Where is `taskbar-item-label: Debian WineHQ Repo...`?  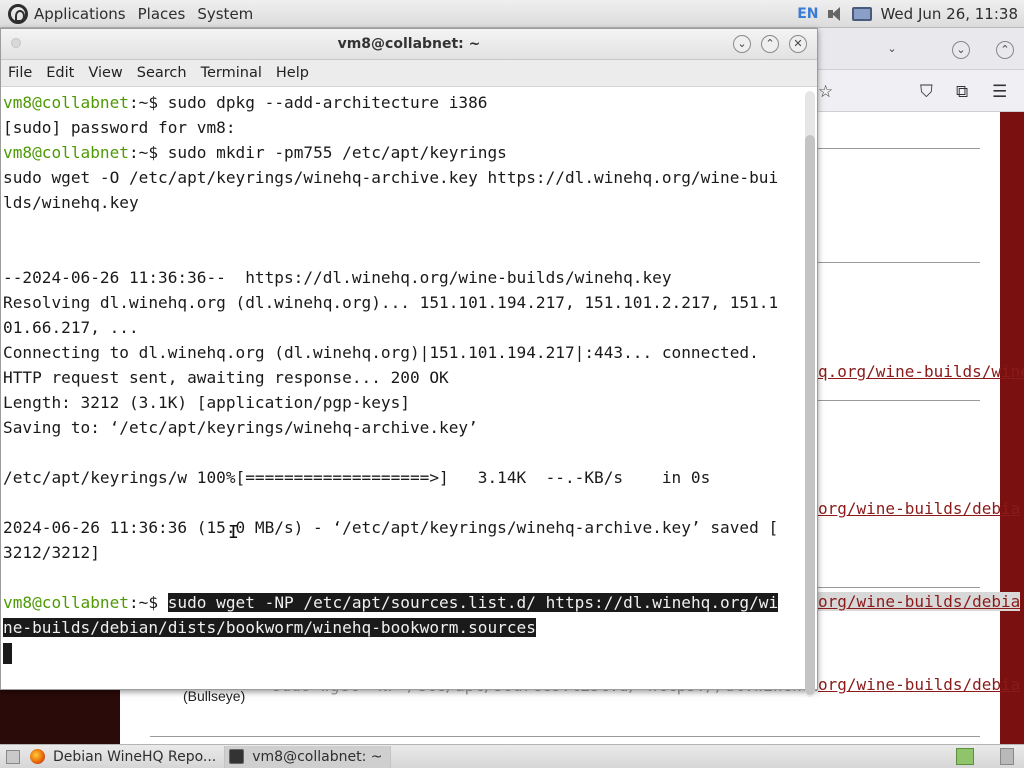 taskbar-item-label: Debian WineHQ Repo... is located at coordinates (135, 756).